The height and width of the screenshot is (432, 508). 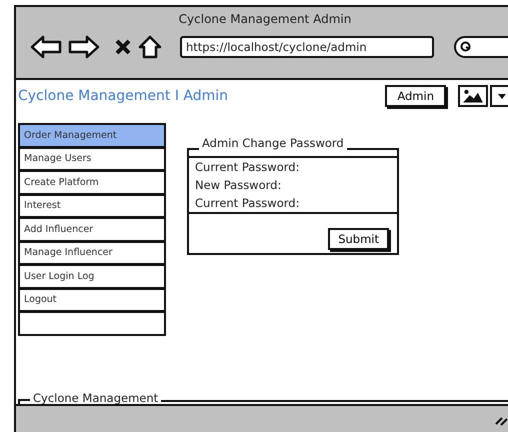 What do you see at coordinates (415, 96) in the screenshot?
I see `admin-button: Admin` at bounding box center [415, 96].